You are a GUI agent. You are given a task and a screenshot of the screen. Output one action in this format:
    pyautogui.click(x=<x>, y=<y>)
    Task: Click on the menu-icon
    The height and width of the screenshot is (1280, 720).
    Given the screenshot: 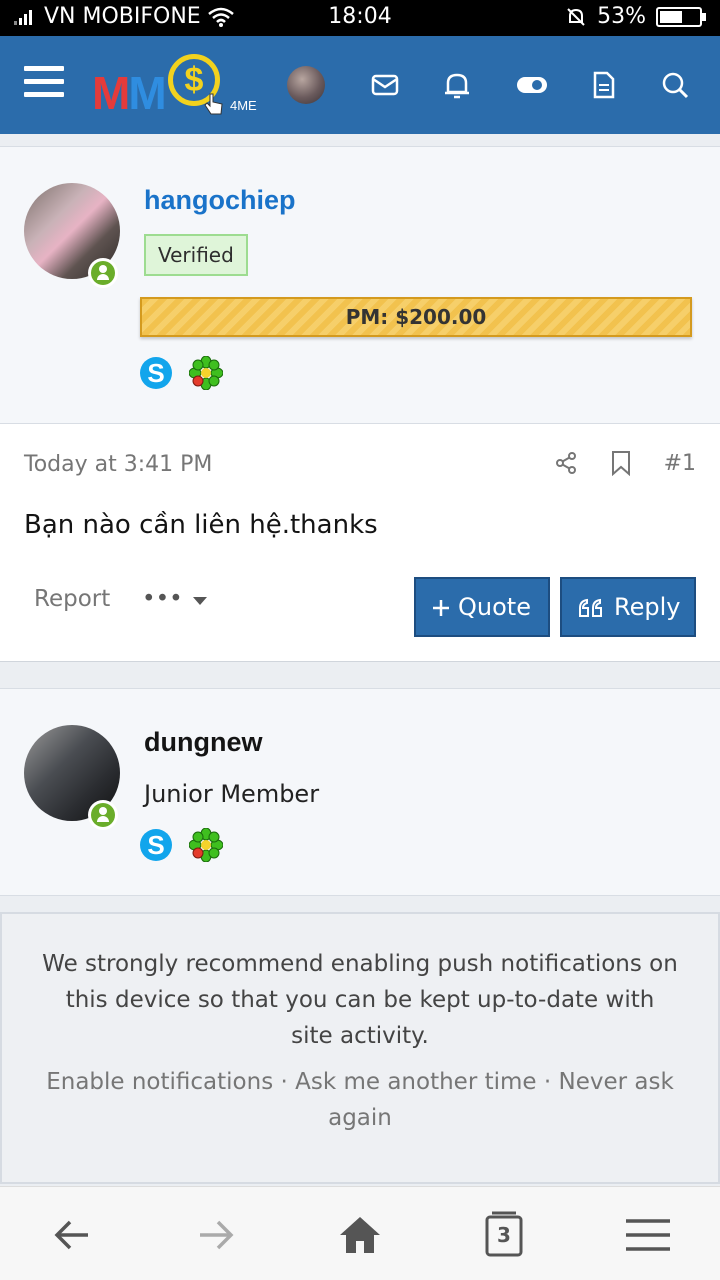 What is the action you would take?
    pyautogui.click(x=648, y=1235)
    